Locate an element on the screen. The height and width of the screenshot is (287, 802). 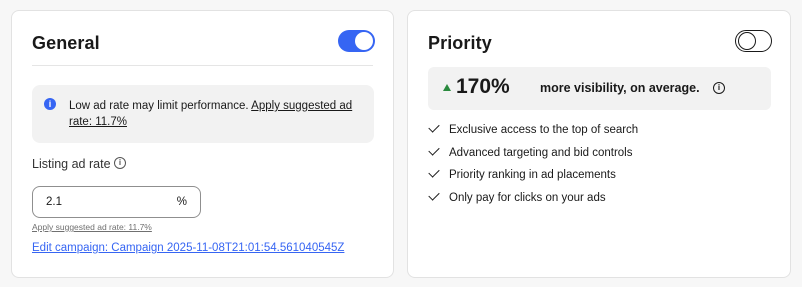
list-item: Only pay for clicks on your ads is located at coordinates (533, 201).